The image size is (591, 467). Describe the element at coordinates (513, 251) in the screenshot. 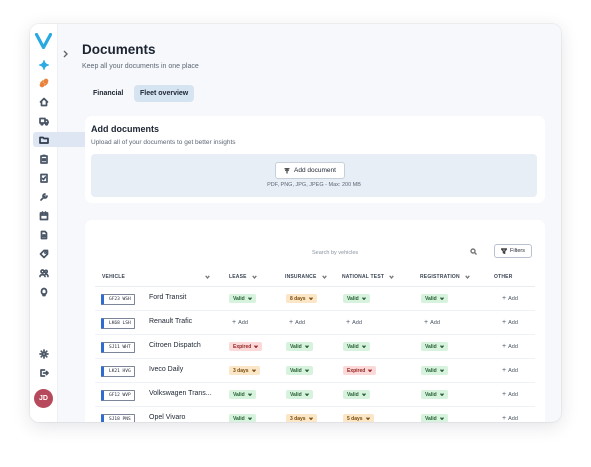

I see `filters-button: Filters` at that location.